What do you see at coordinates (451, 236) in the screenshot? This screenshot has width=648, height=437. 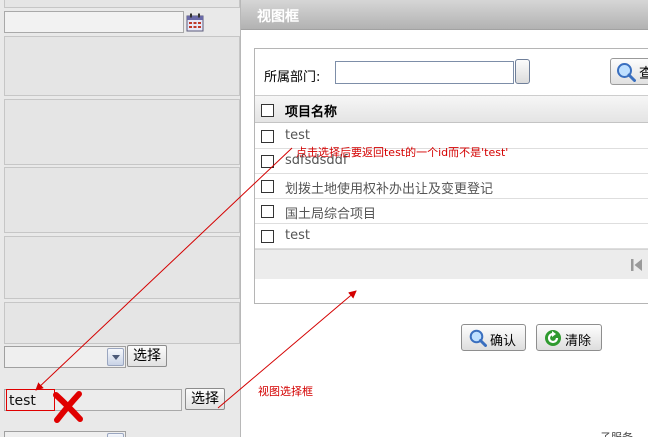 I see `table-row: test` at bounding box center [451, 236].